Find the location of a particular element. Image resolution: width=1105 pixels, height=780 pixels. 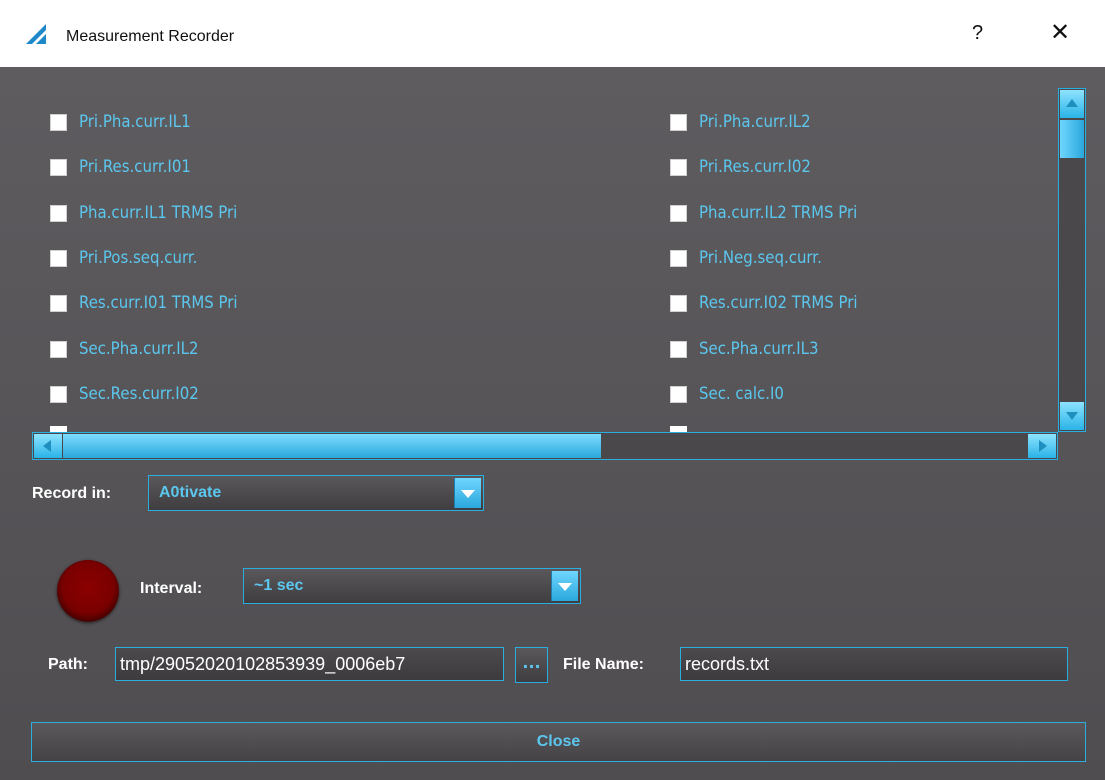

arrow-down-icon is located at coordinates (1072, 416).